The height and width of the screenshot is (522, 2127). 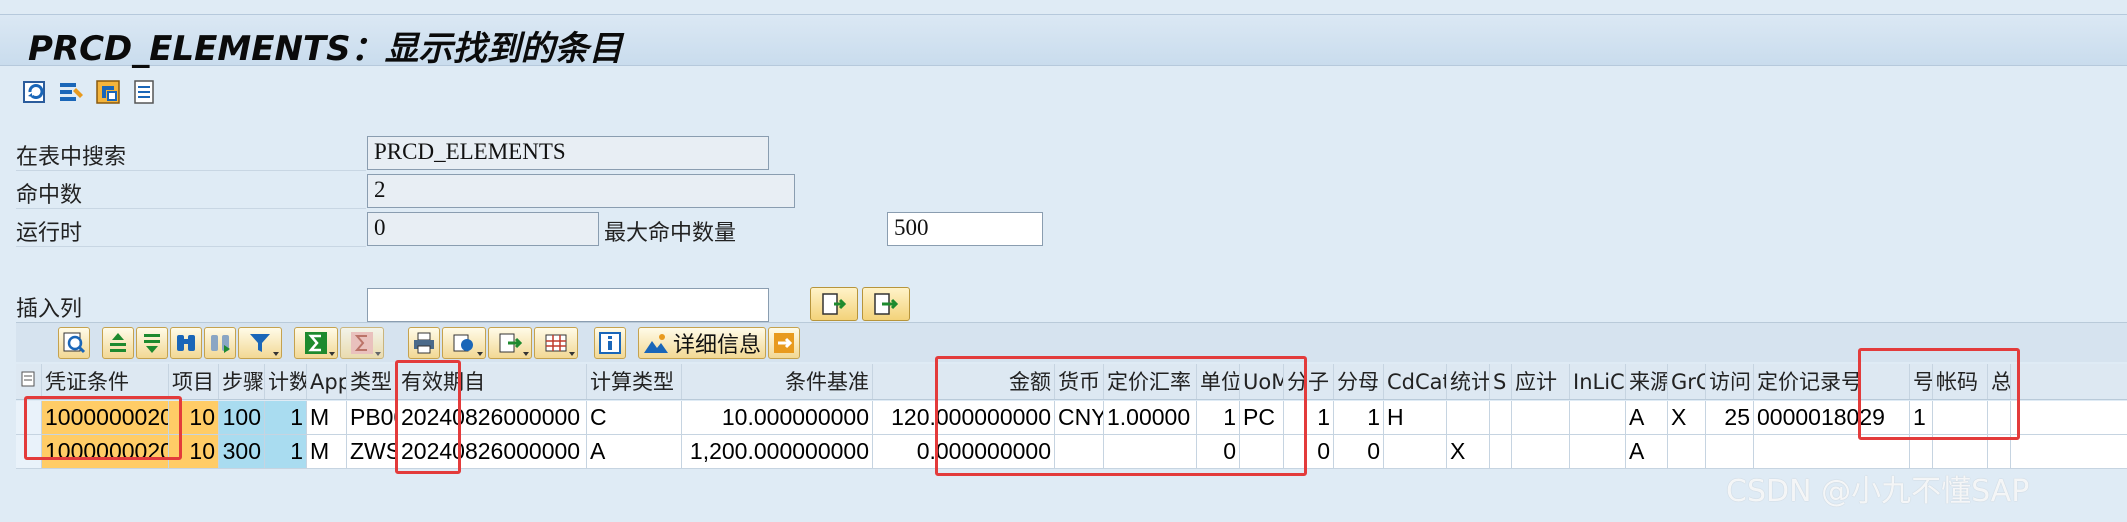 I want to click on export-button, so click(x=510, y=343).